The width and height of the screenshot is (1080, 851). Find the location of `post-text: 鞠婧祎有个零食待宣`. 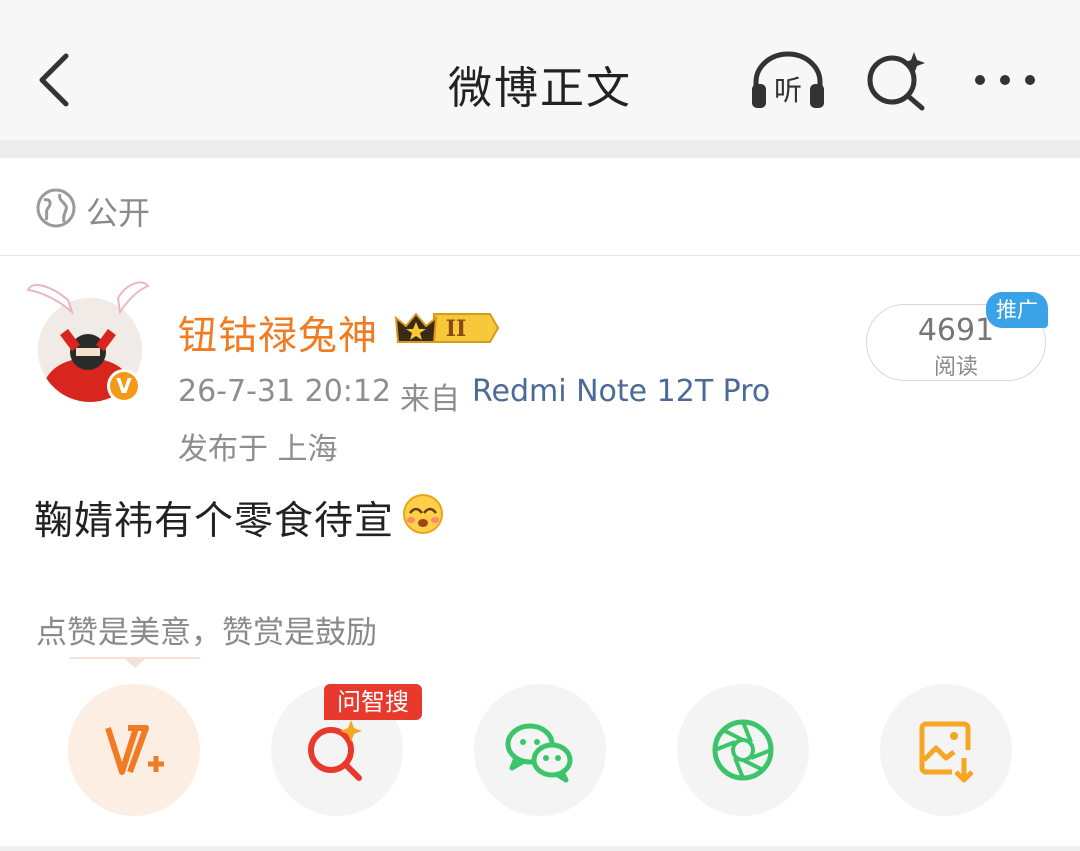

post-text: 鞠婧祎有个零食待宣 is located at coordinates (214, 521).